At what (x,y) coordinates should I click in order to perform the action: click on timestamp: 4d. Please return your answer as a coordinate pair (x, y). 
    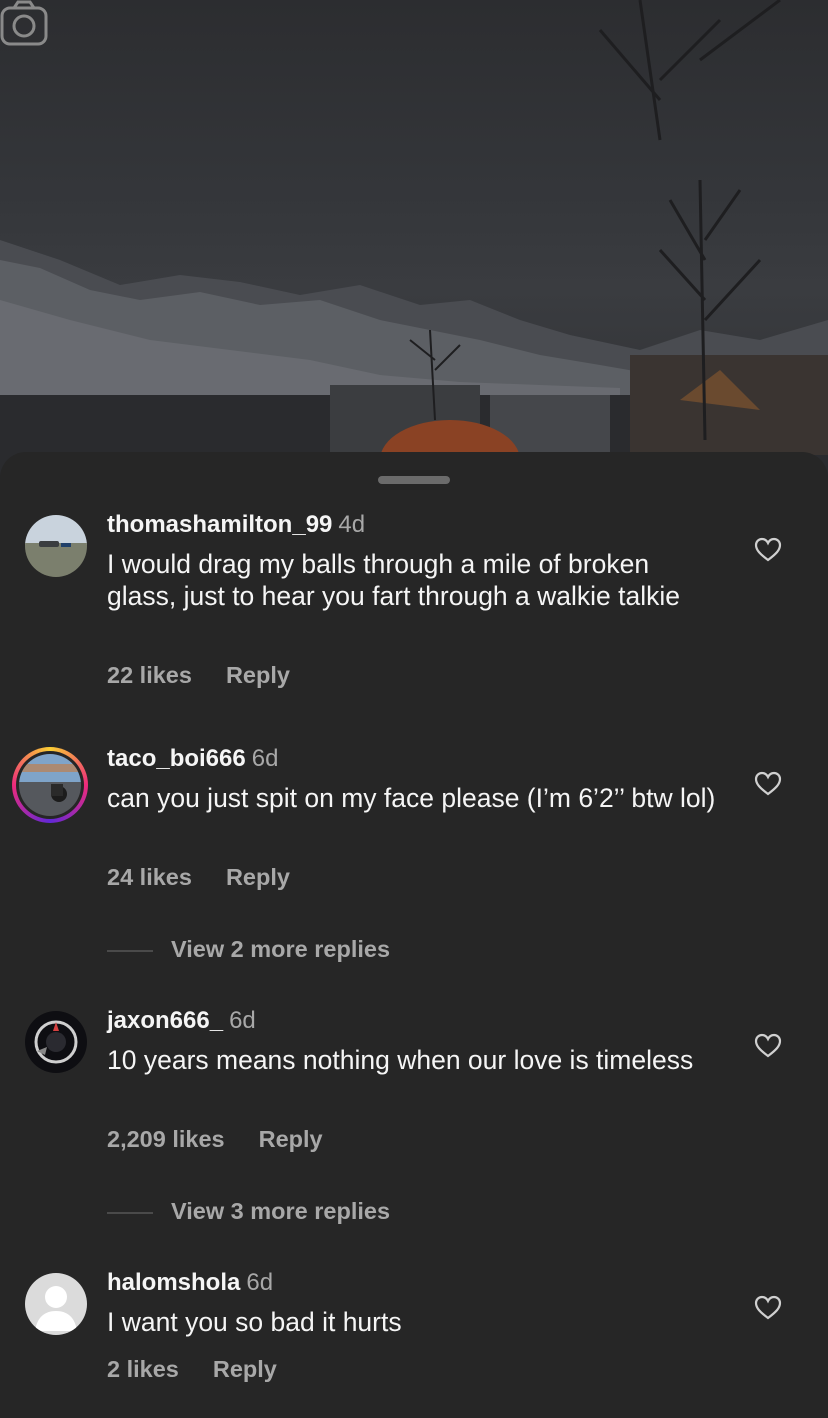
    Looking at the image, I should click on (352, 524).